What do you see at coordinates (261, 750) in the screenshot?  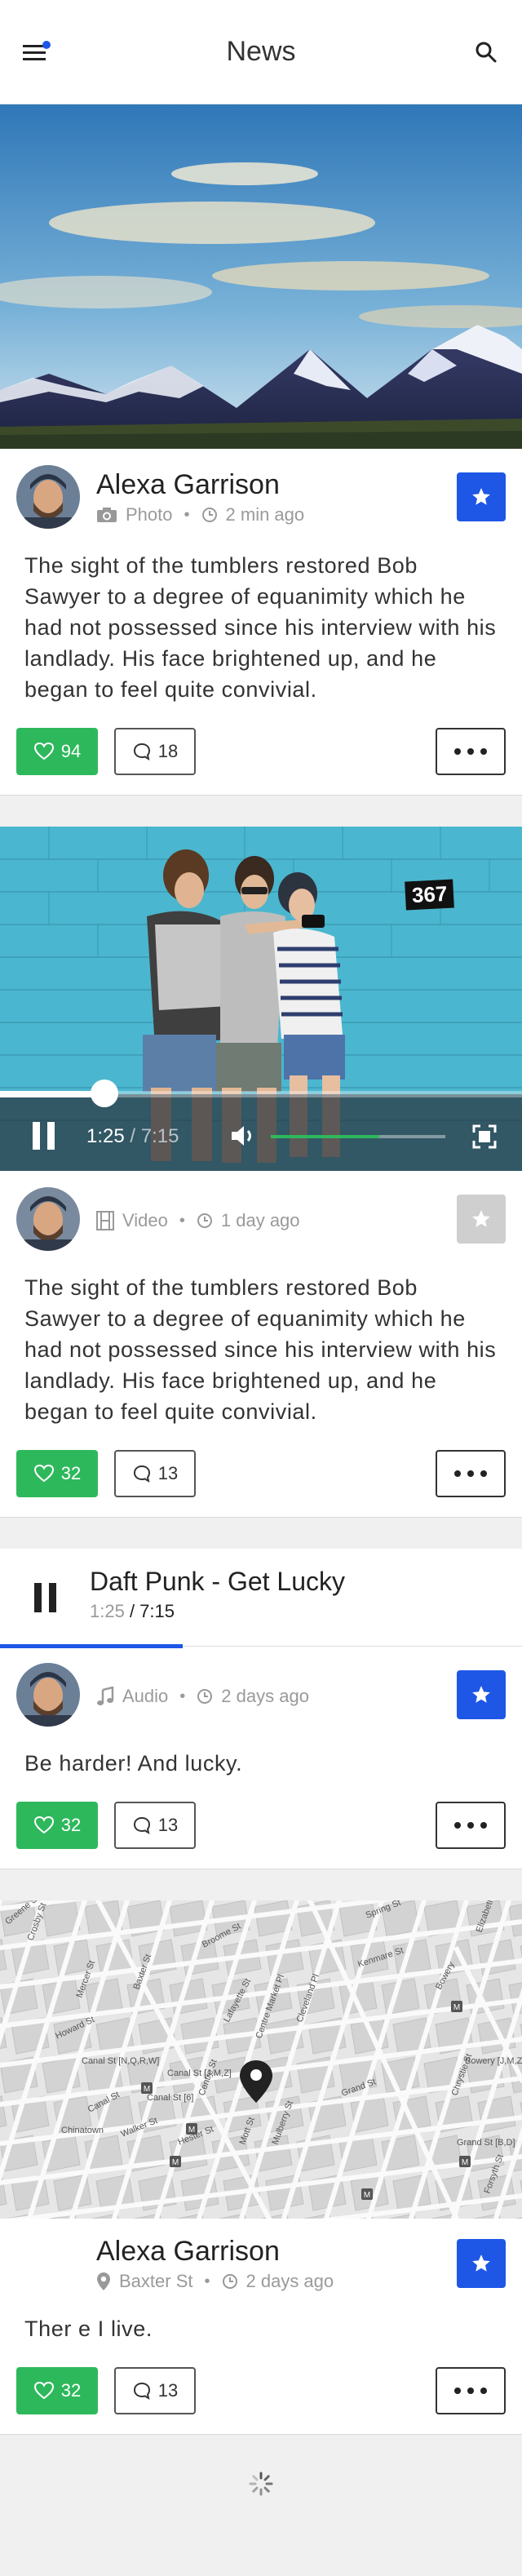 I see `post-actions: 94 18` at bounding box center [261, 750].